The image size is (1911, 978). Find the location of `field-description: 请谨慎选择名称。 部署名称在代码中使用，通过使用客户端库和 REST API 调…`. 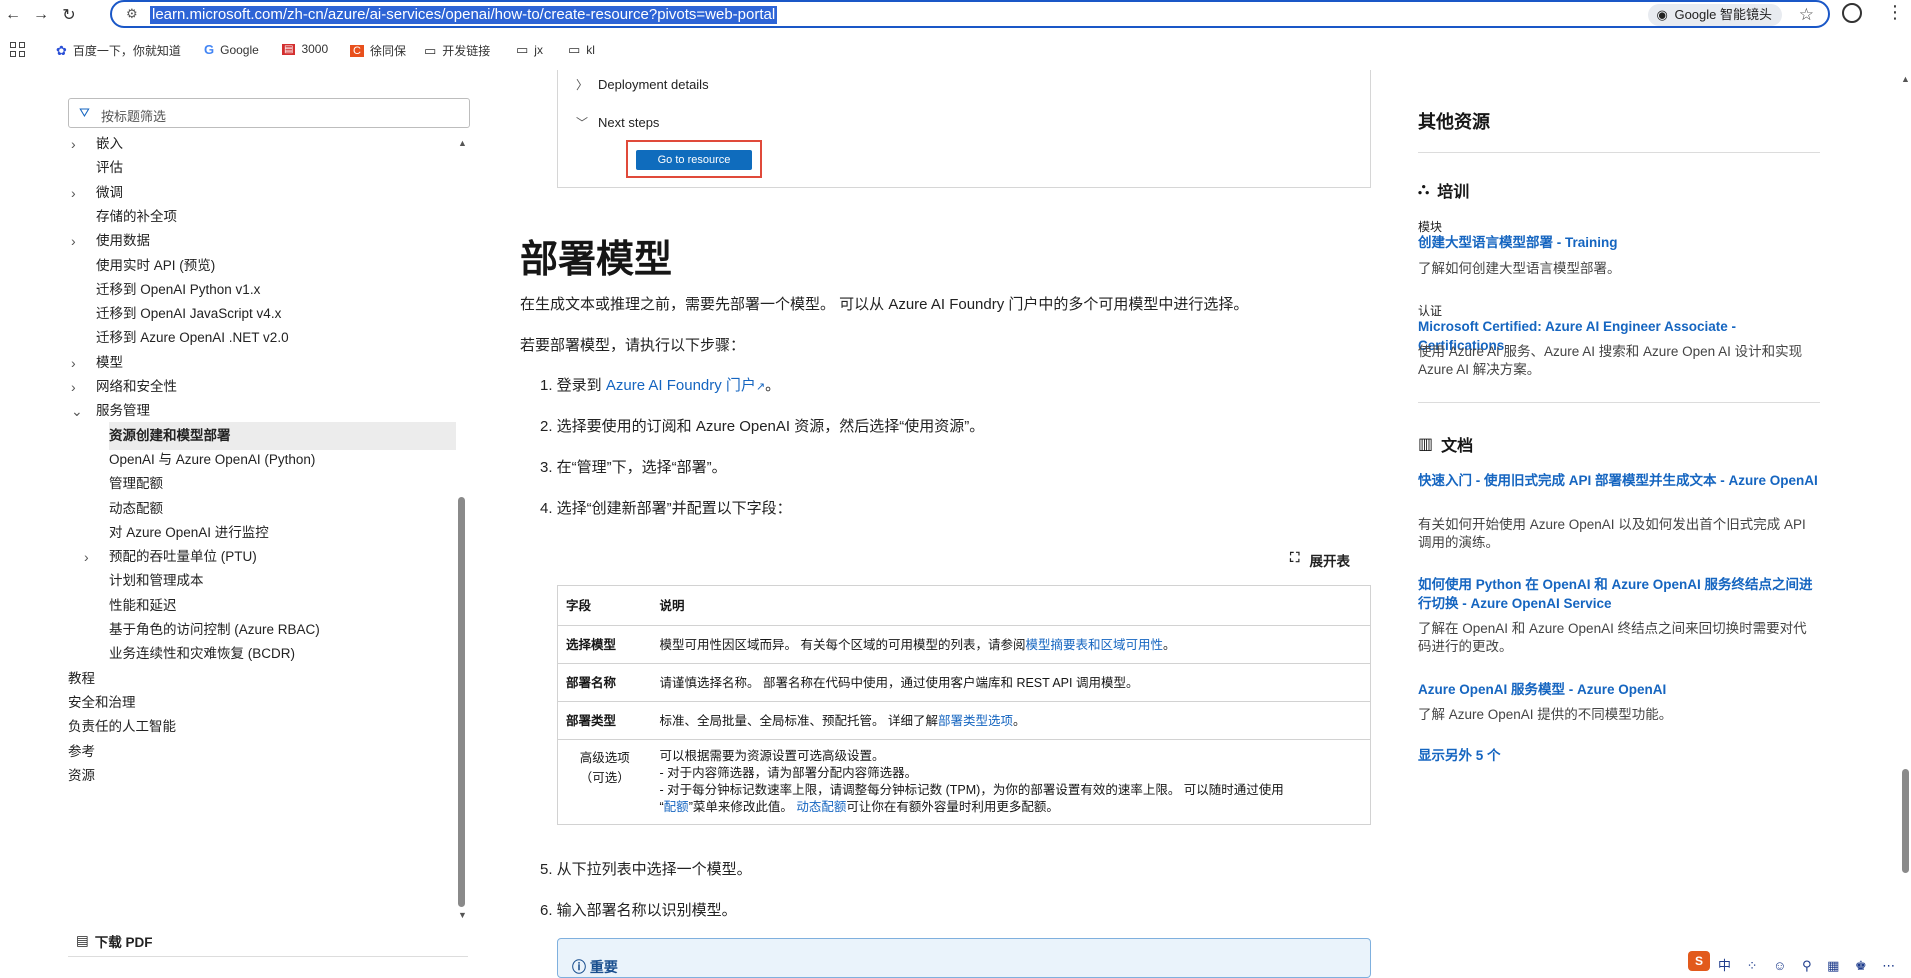

field-description: 请谨慎选择名称。 部署名称在代码中使用，通过使用客户端库和 REST API 调… is located at coordinates (1011, 682).